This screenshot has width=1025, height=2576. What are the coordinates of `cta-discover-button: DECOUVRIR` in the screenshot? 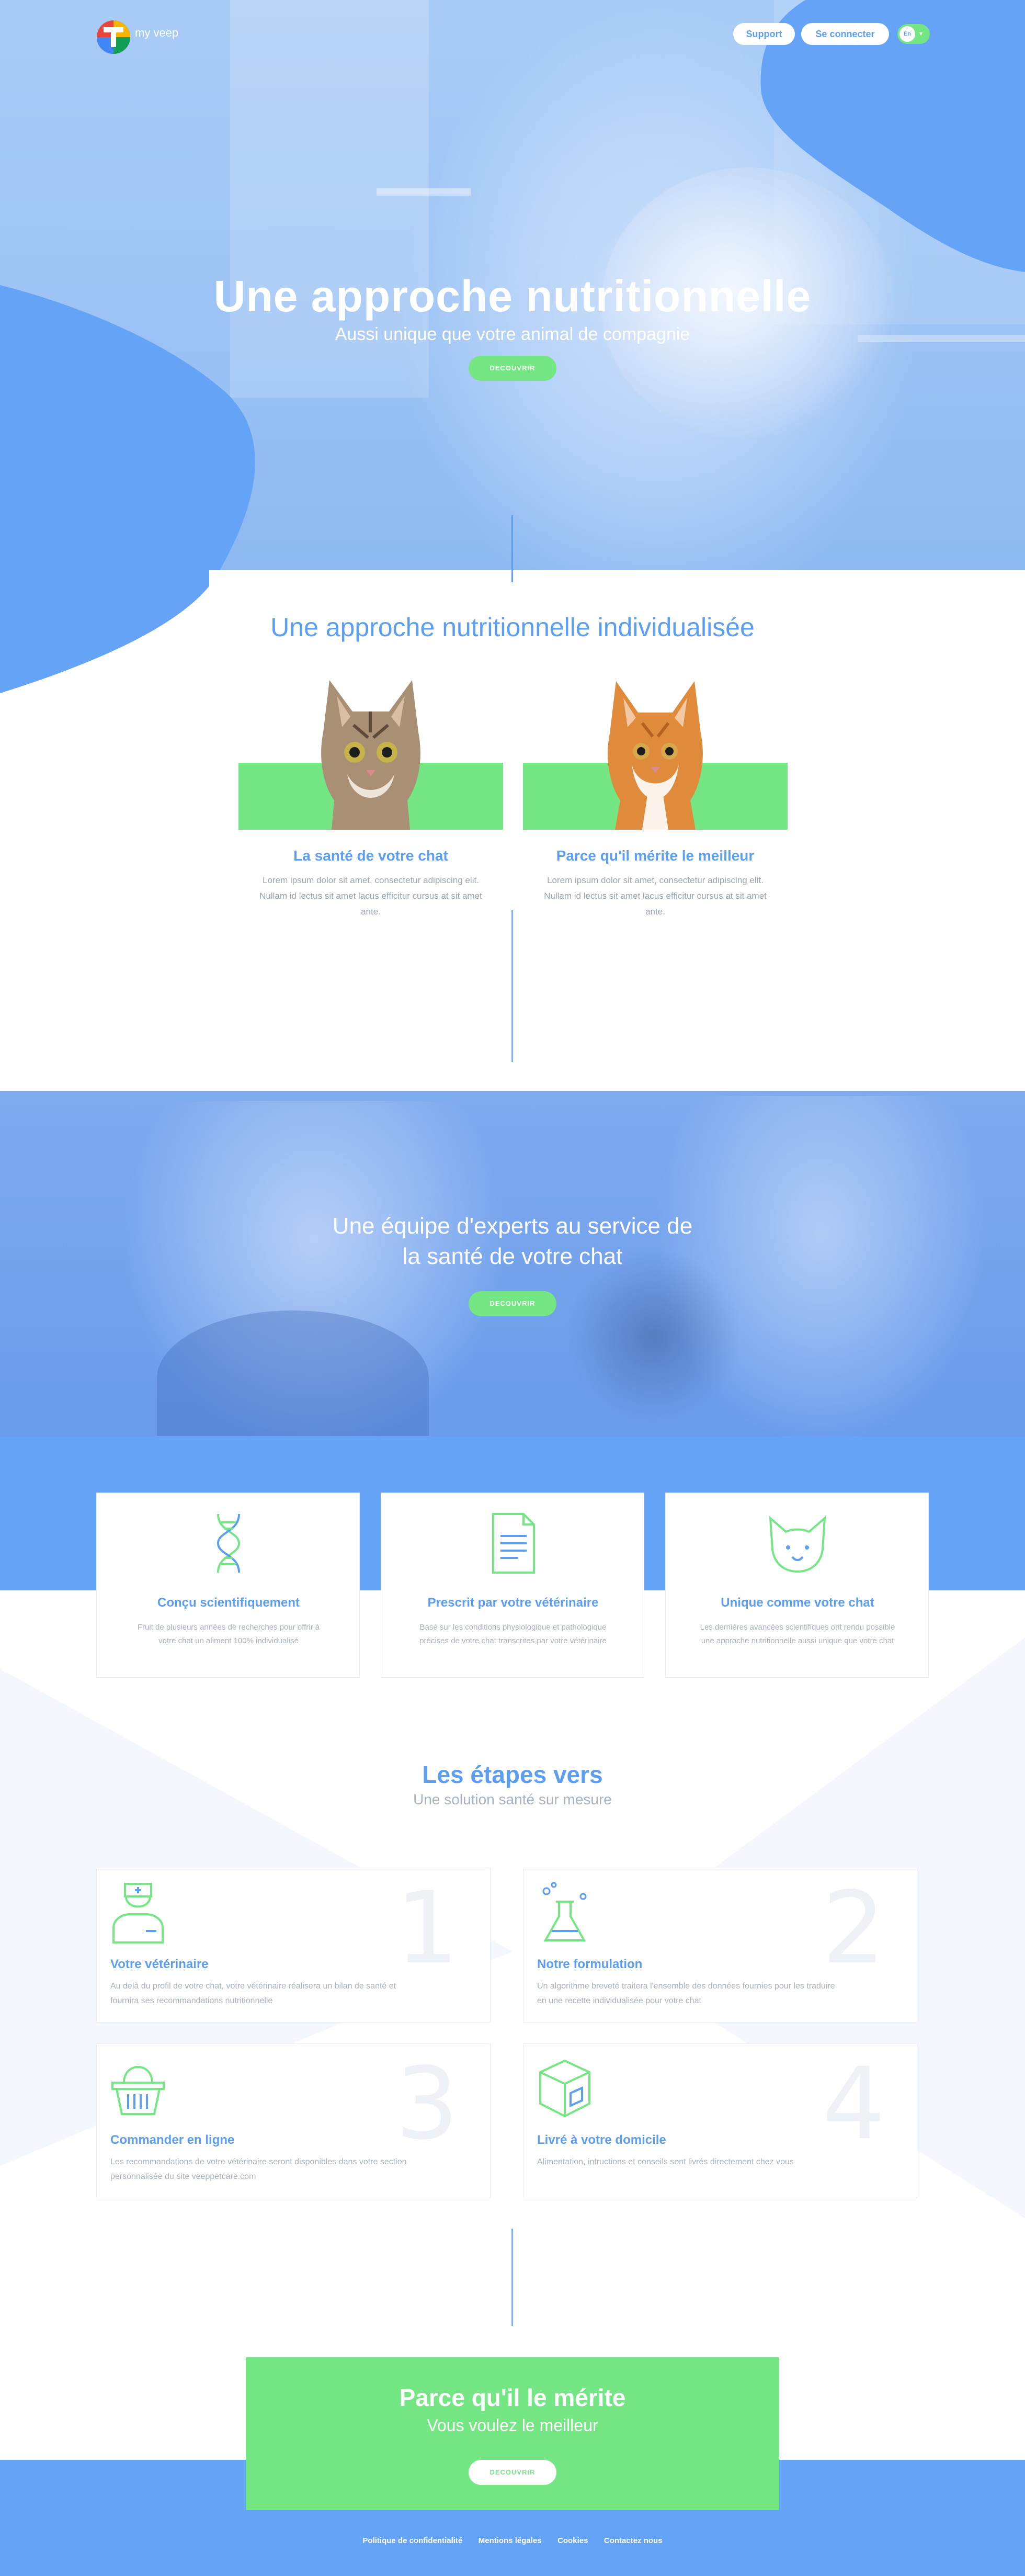 It's located at (512, 2473).